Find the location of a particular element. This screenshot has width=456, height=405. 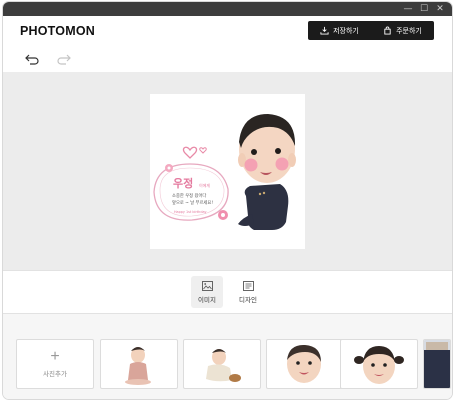

shopping-bag-icon is located at coordinates (387, 30).